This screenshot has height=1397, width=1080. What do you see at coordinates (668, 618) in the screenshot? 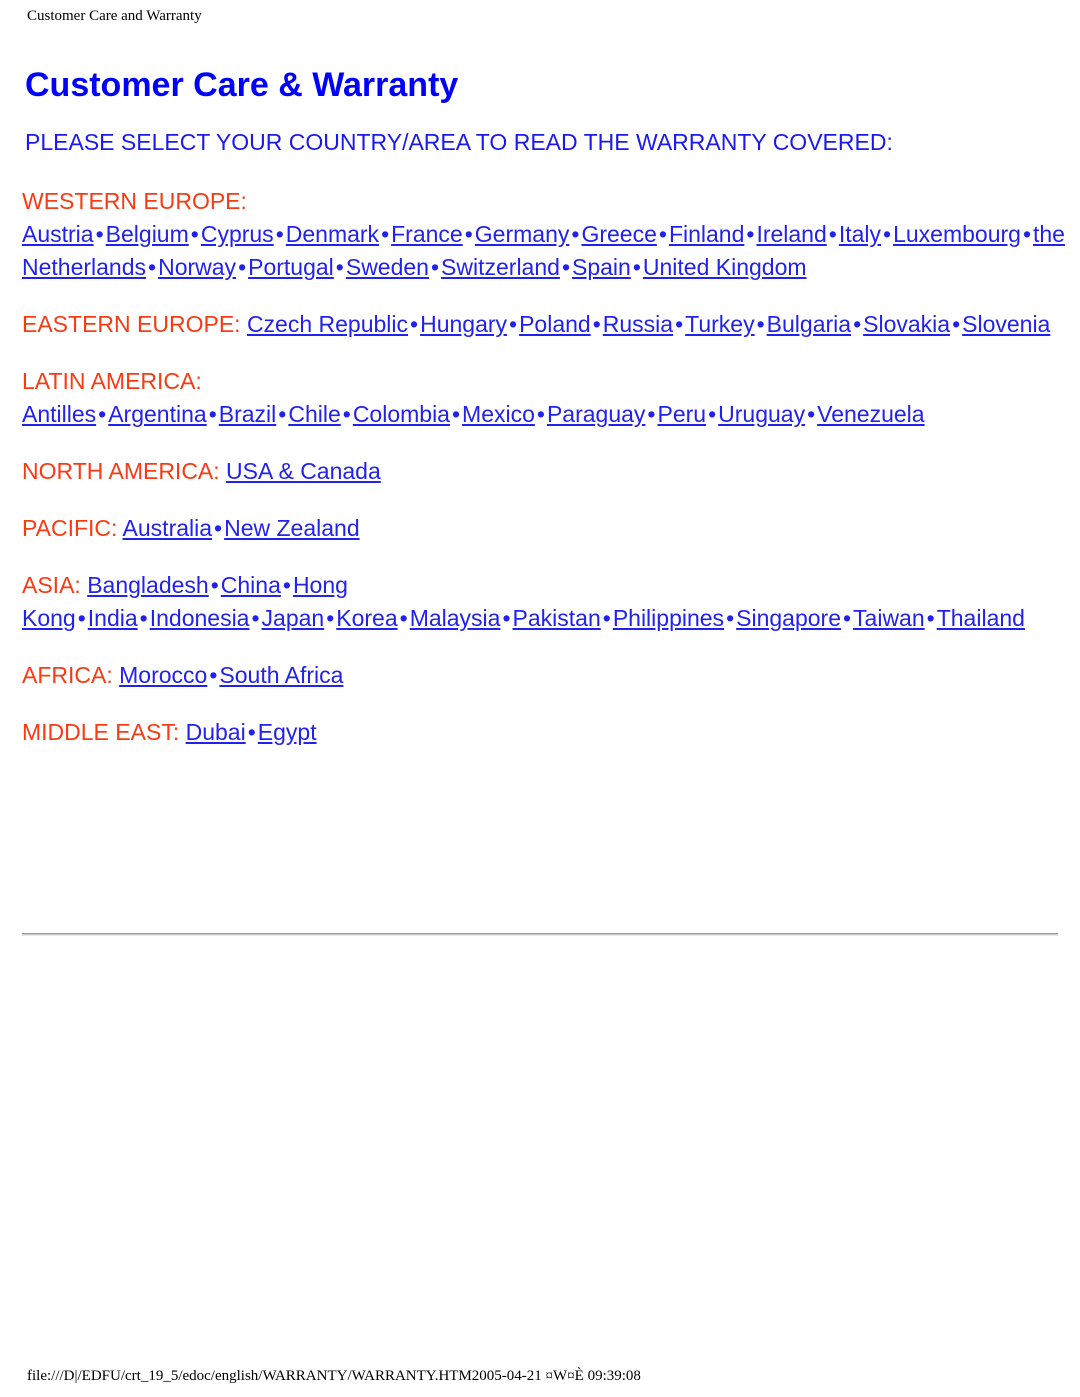
I see `country-link: Philippines` at bounding box center [668, 618].